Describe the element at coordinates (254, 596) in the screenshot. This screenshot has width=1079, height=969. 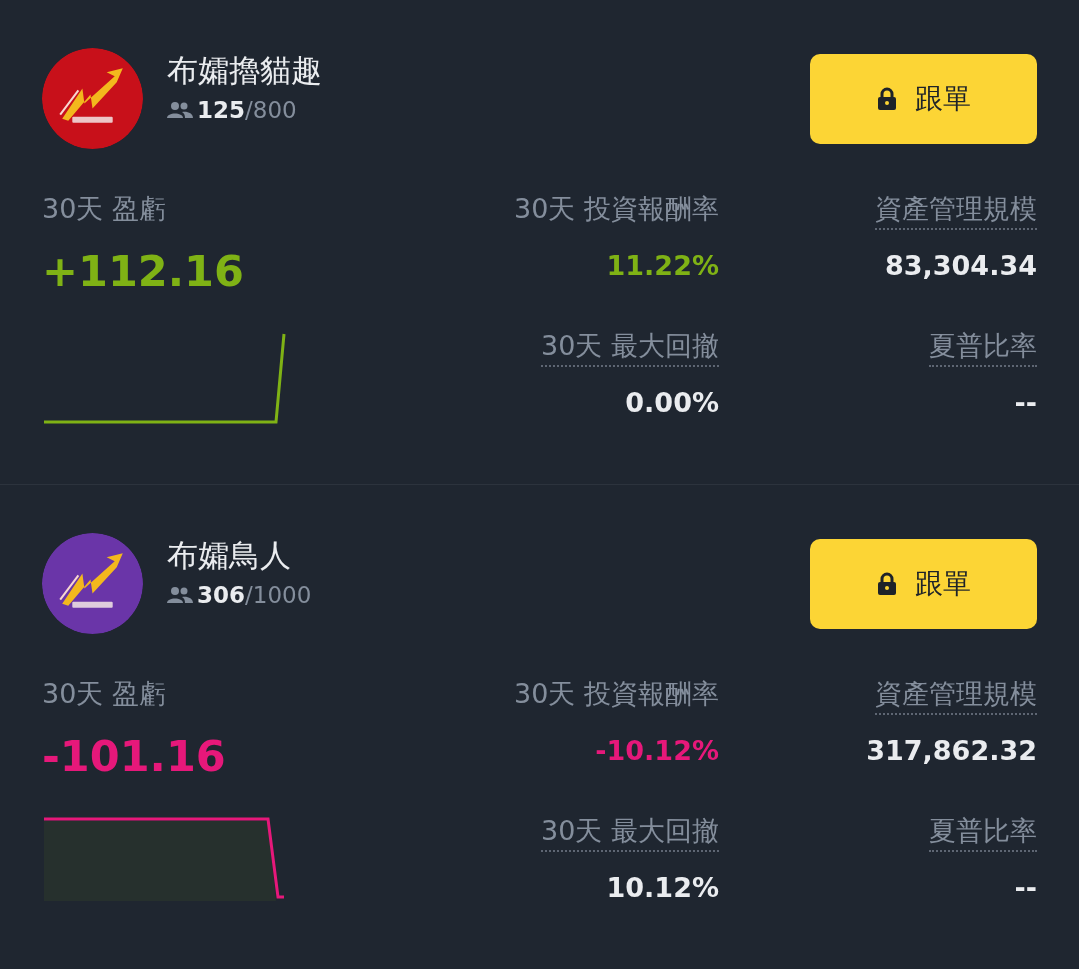
I see `follower-count: 306/1000` at that location.